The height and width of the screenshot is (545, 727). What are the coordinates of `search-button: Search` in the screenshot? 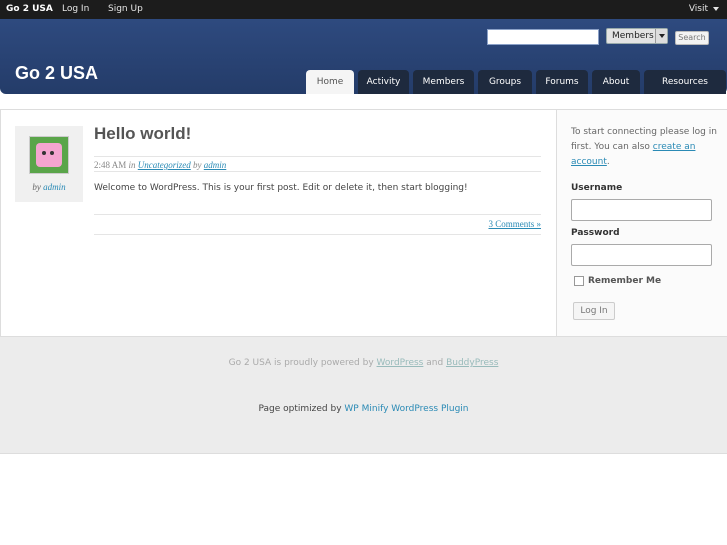 It's located at (692, 38).